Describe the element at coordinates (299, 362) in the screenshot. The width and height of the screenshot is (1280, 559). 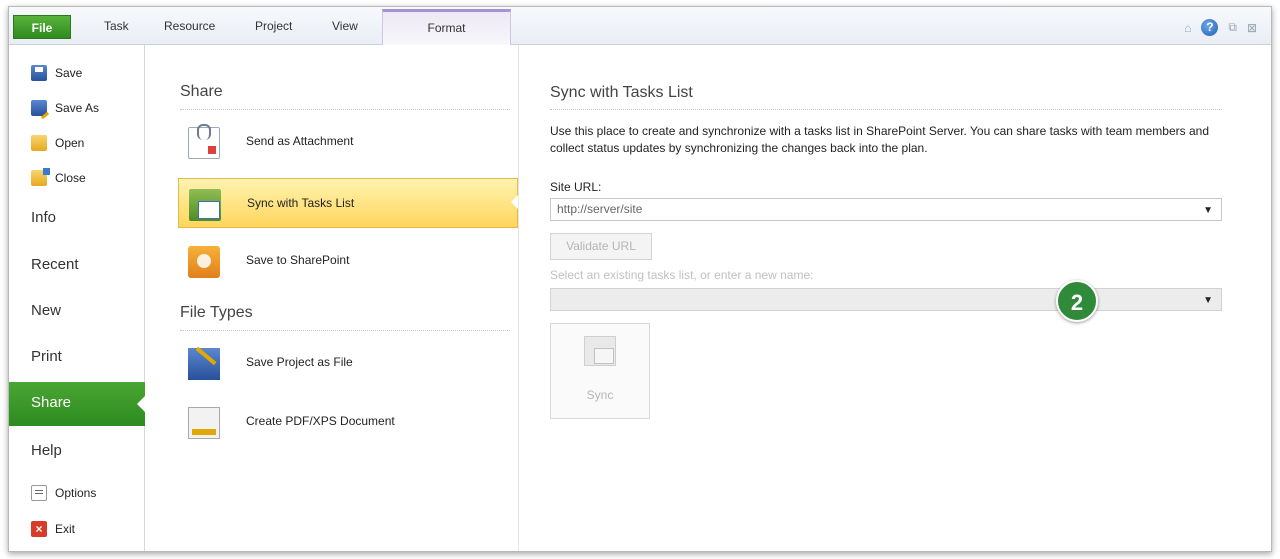
I see `option-save-project-as-file-label: Save Project as File` at that location.